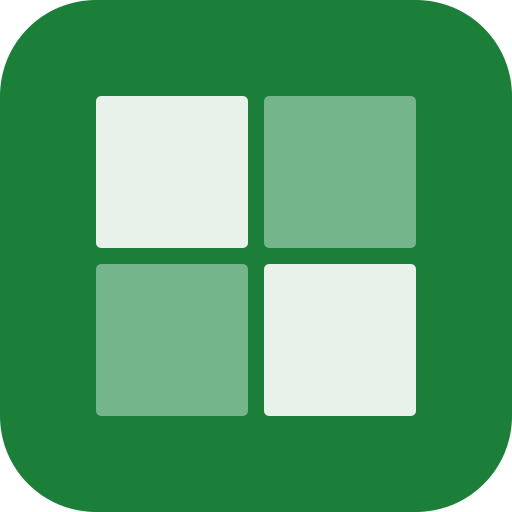  I want to click on tile-top-right-icon, so click(340, 172).